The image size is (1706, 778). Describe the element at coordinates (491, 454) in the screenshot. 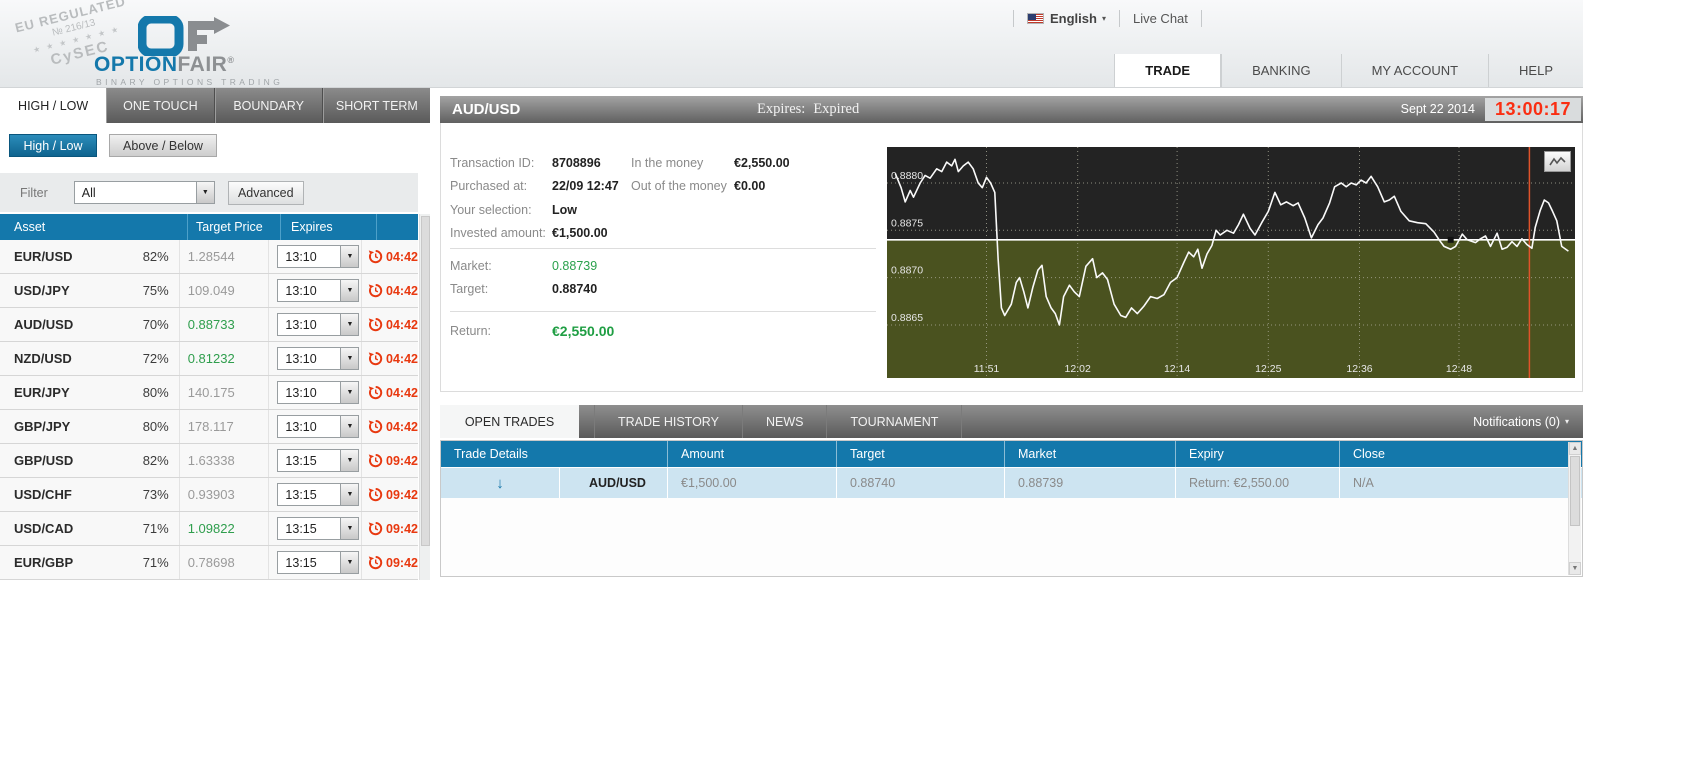

I see `col-trade-details: Trade Details` at that location.